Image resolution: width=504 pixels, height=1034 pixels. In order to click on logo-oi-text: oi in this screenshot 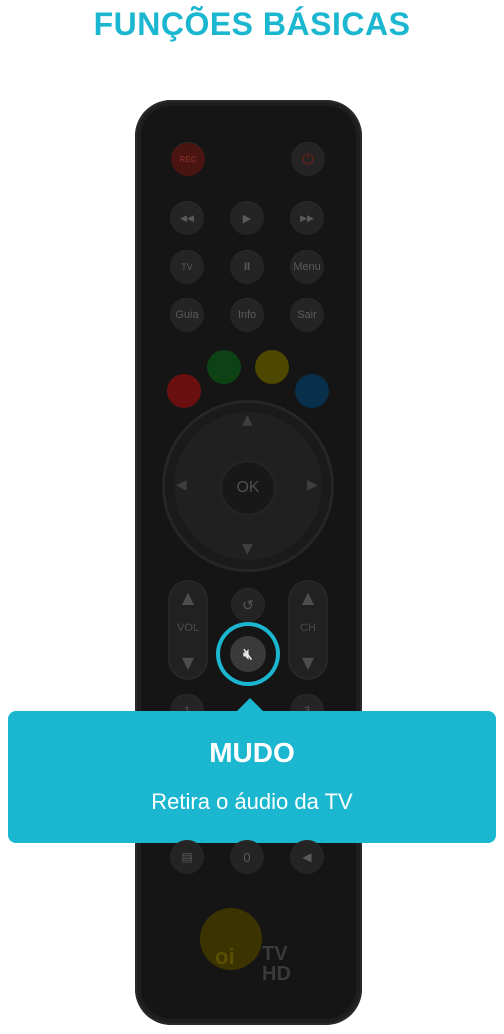, I will do `click(225, 956)`.